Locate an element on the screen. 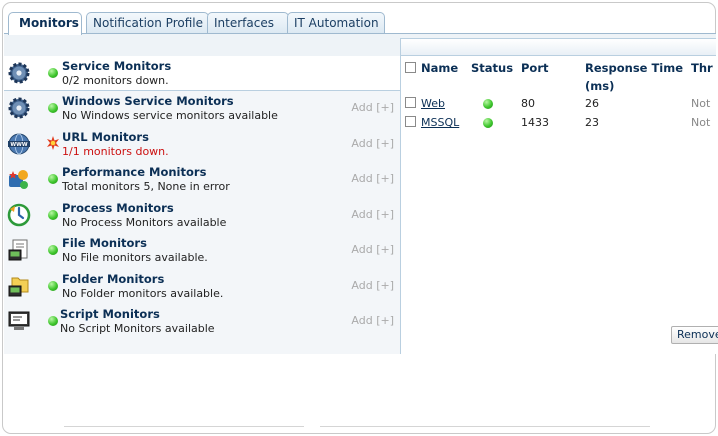 This screenshot has width=718, height=436. column-header-response-time: Response Time is located at coordinates (634, 68).